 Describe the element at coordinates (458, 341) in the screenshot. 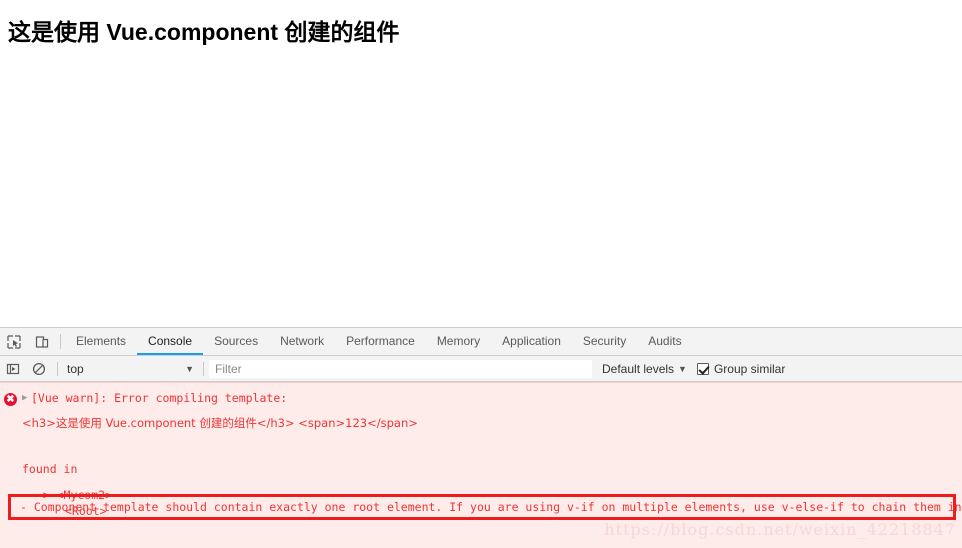

I see `tab-memory: Memory` at that location.